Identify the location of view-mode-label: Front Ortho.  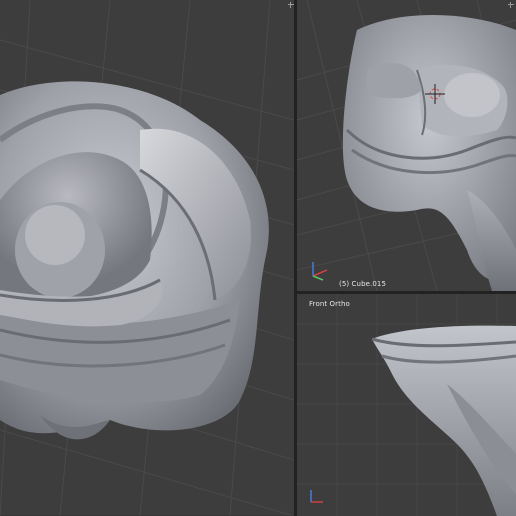
(329, 304).